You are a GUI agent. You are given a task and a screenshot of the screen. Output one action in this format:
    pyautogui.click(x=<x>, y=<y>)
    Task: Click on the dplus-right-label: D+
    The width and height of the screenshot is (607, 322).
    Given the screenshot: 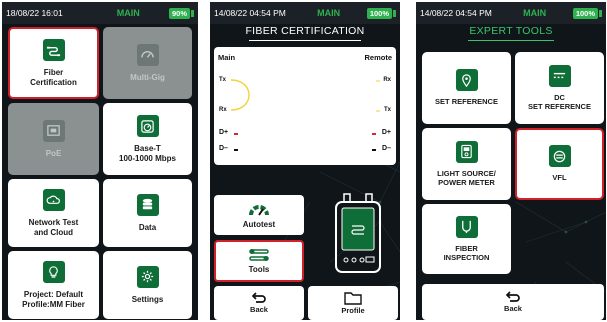 What is the action you would take?
    pyautogui.click(x=386, y=132)
    